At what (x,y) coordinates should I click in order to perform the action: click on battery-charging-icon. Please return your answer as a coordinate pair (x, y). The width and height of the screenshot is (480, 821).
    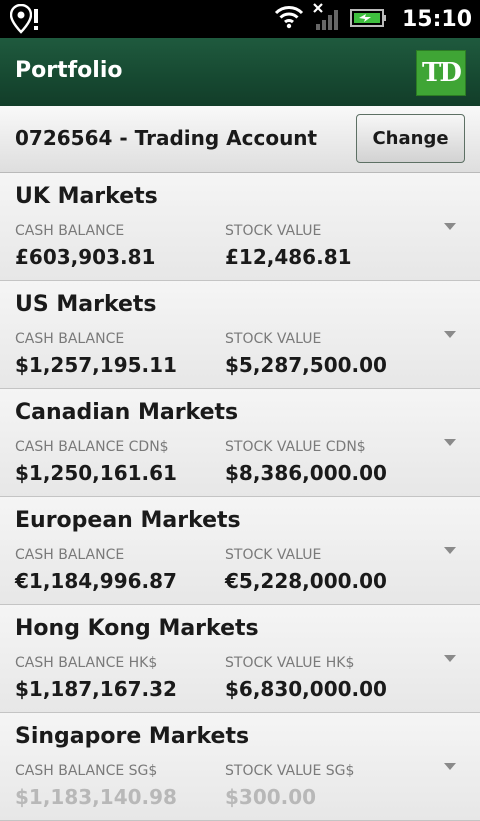
    Looking at the image, I should click on (368, 19).